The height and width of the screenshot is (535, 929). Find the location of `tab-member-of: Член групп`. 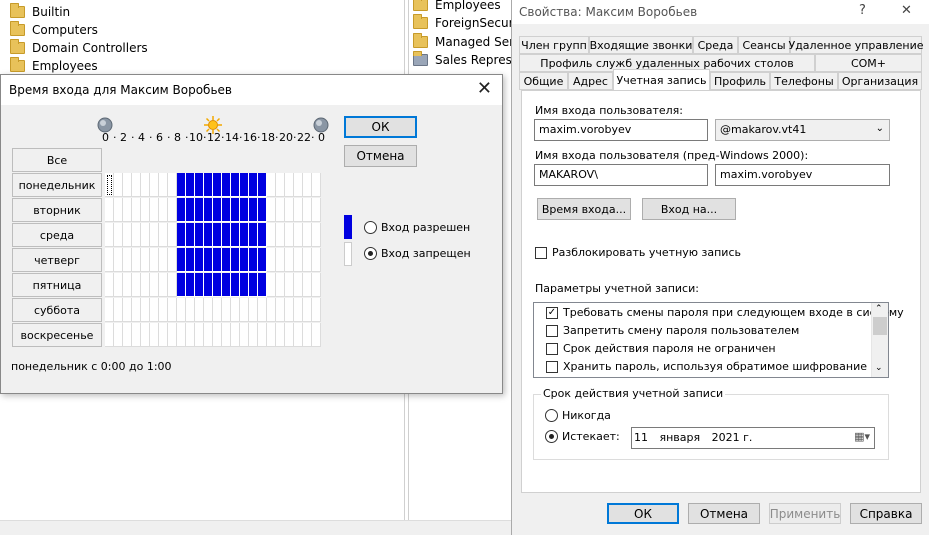

tab-member-of: Член групп is located at coordinates (554, 45).